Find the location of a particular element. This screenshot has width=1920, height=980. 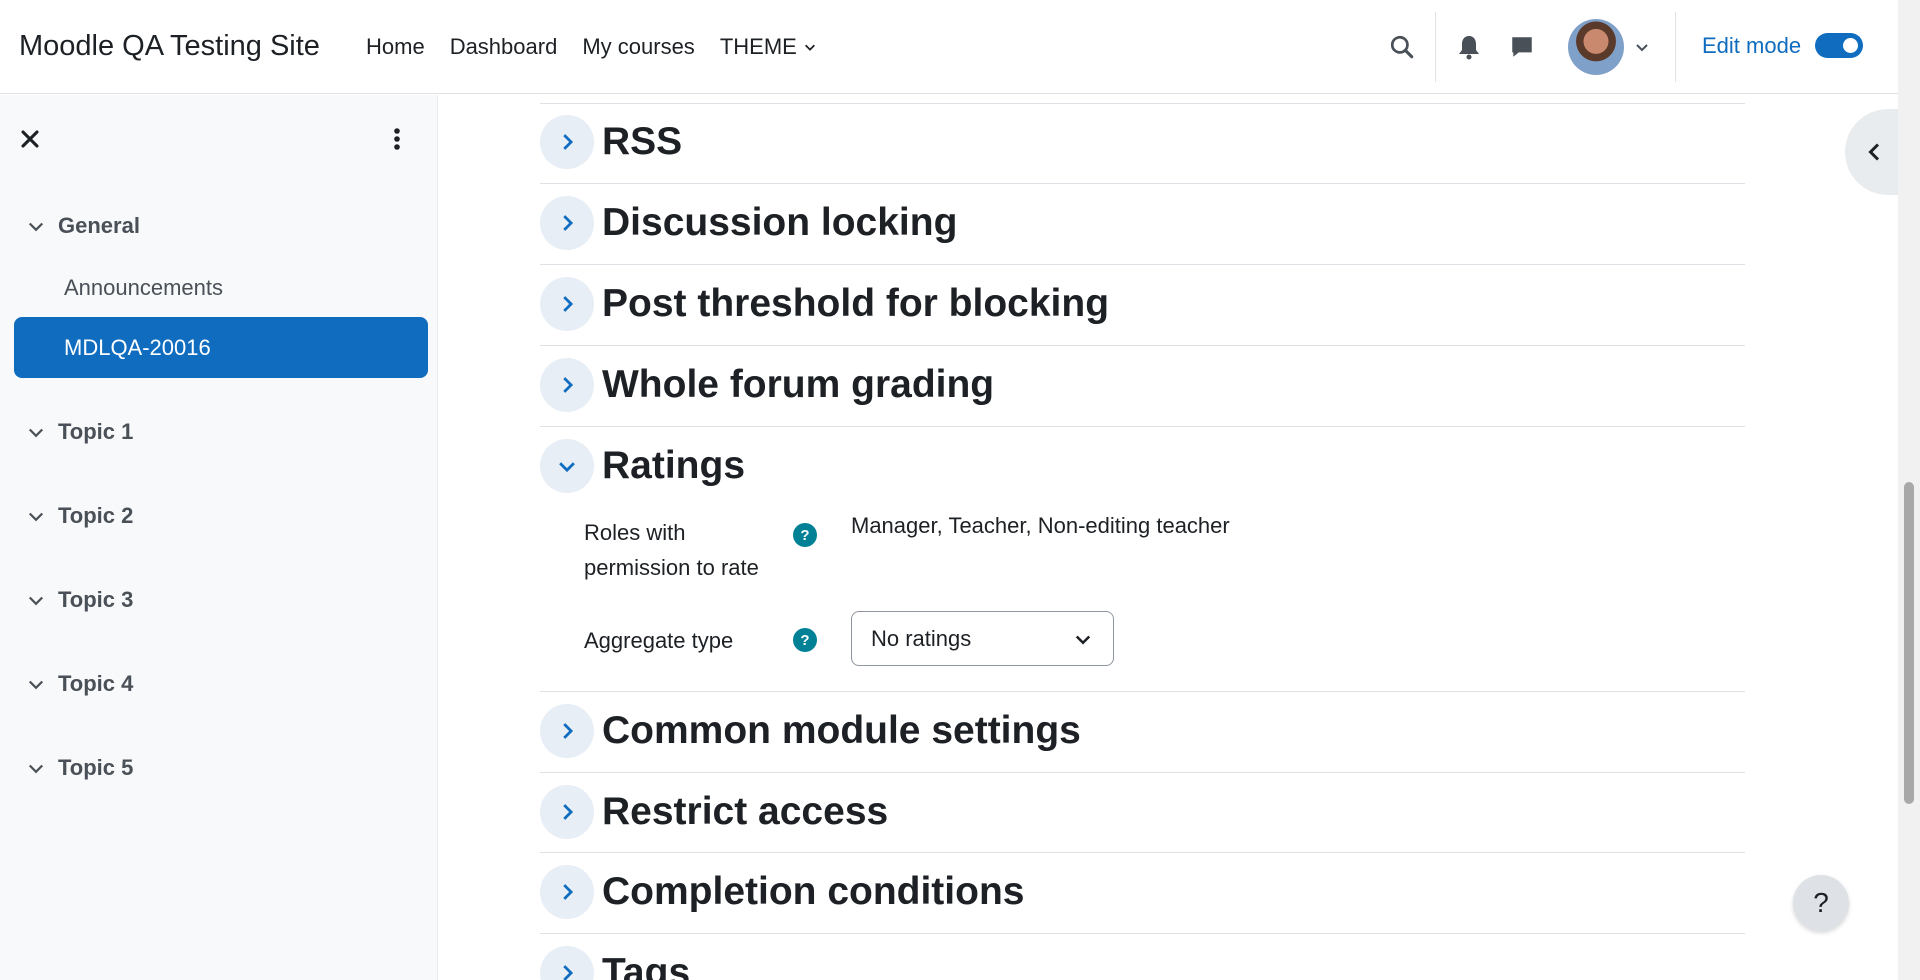

search-button is located at coordinates (1402, 47).